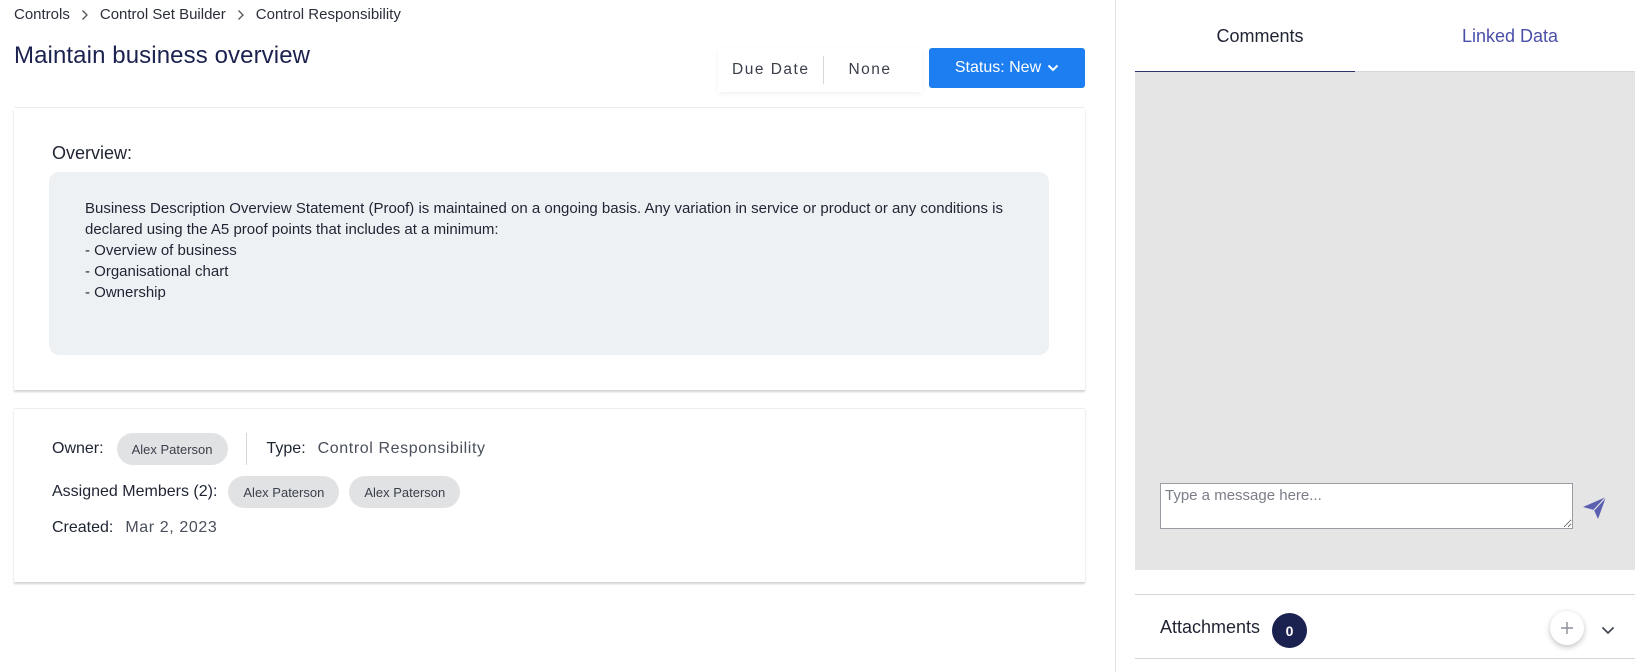 The image size is (1643, 672). I want to click on plus-icon, so click(1567, 628).